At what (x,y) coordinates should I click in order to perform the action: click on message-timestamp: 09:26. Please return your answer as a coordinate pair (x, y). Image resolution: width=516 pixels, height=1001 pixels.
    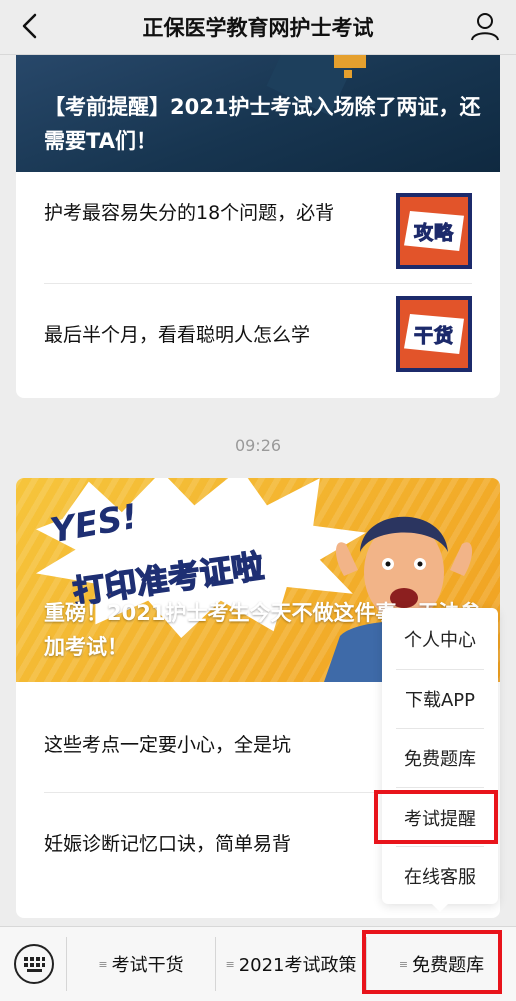
    Looking at the image, I should click on (258, 445).